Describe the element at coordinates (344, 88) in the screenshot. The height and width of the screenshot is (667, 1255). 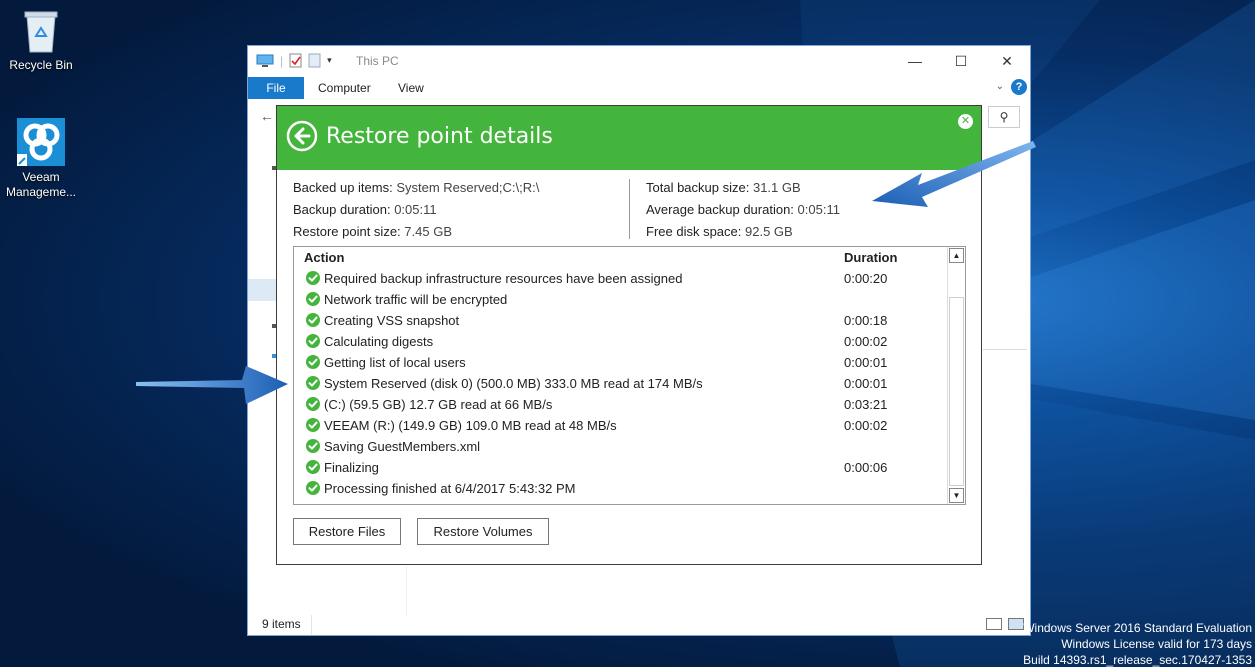
I see `tab-computer: Computer` at that location.